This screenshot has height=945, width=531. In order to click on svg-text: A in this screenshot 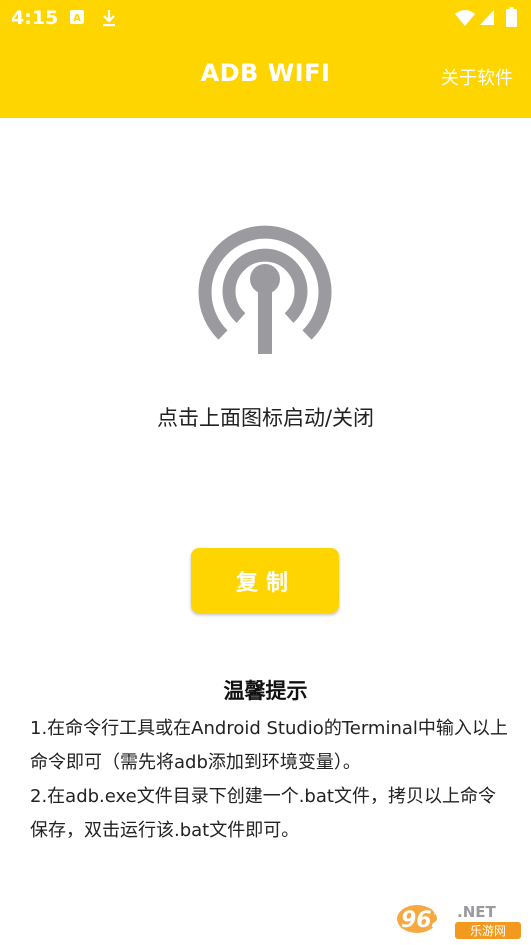, I will do `click(77, 18)`.